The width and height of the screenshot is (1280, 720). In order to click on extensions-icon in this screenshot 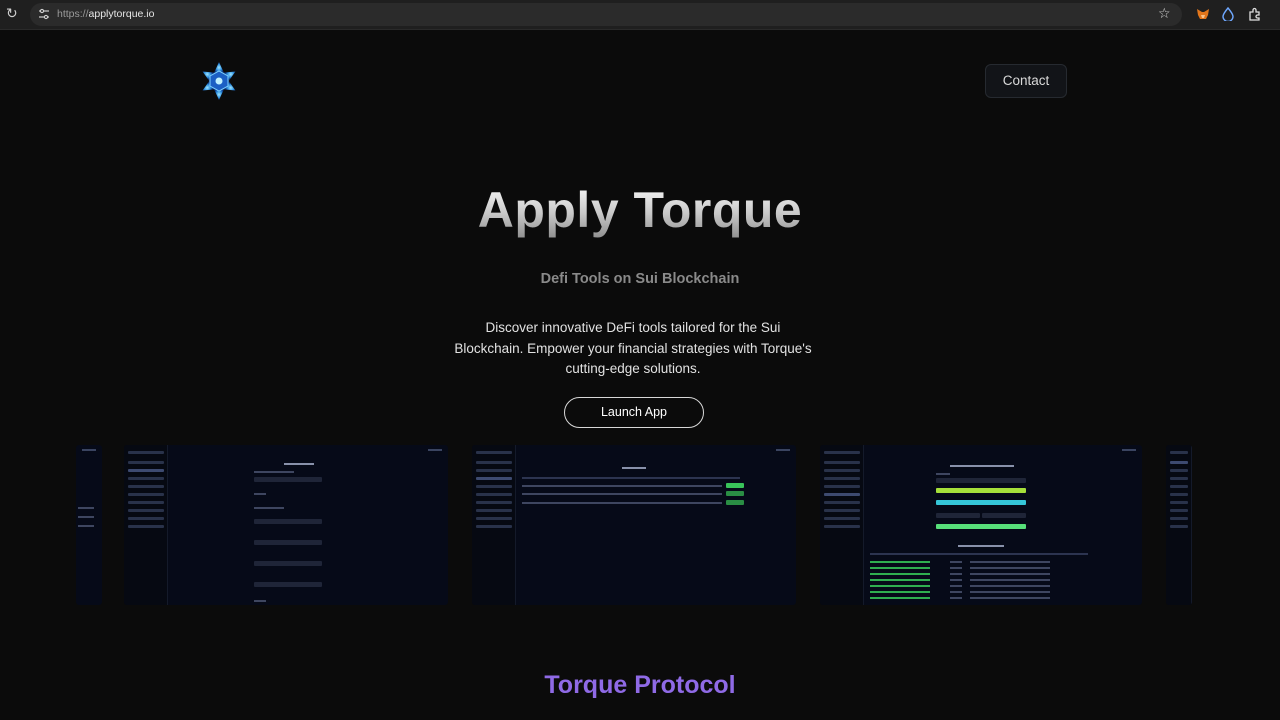, I will do `click(1255, 14)`.